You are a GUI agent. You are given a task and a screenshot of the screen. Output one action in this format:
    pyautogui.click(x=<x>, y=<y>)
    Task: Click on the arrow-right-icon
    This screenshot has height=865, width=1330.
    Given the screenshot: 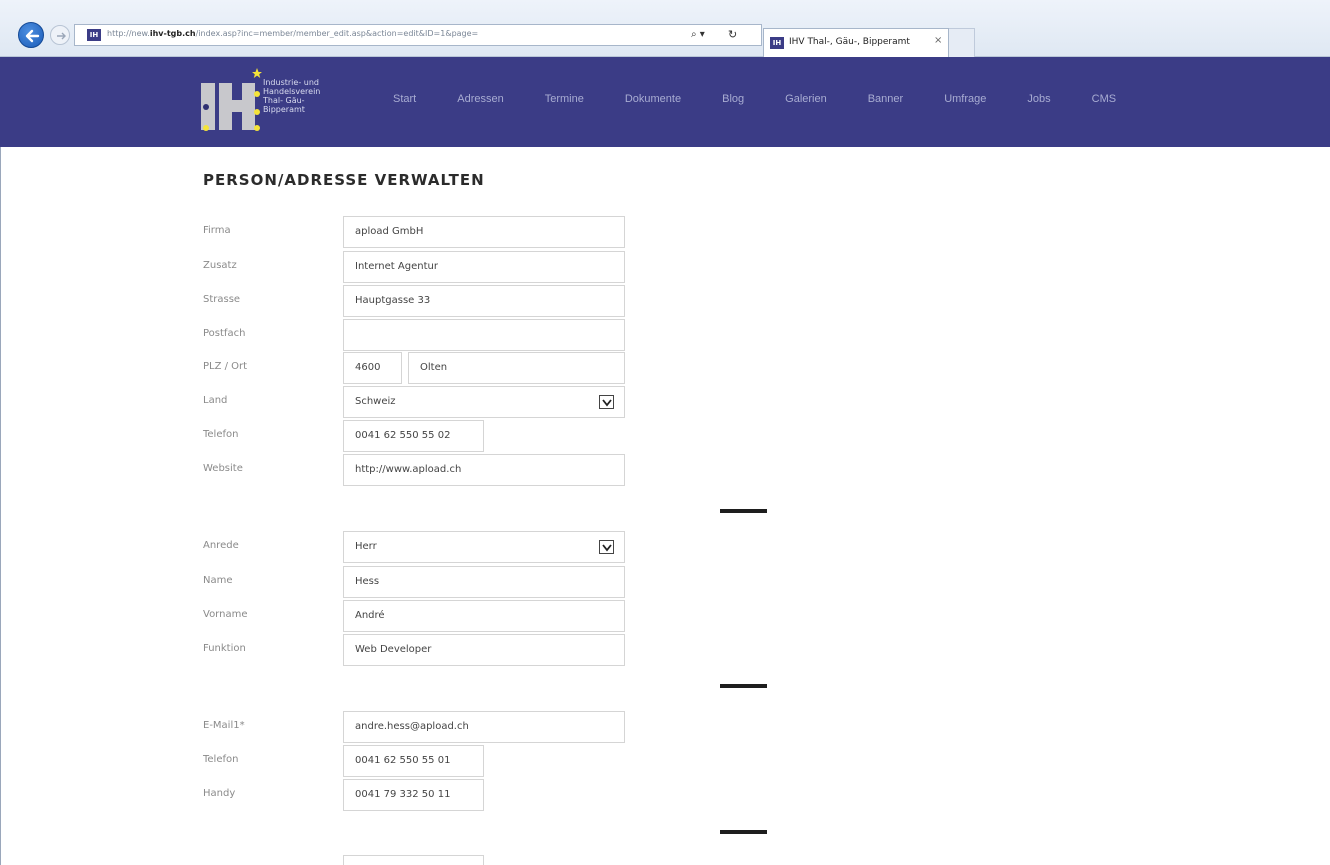 What is the action you would take?
    pyautogui.click(x=61, y=36)
    